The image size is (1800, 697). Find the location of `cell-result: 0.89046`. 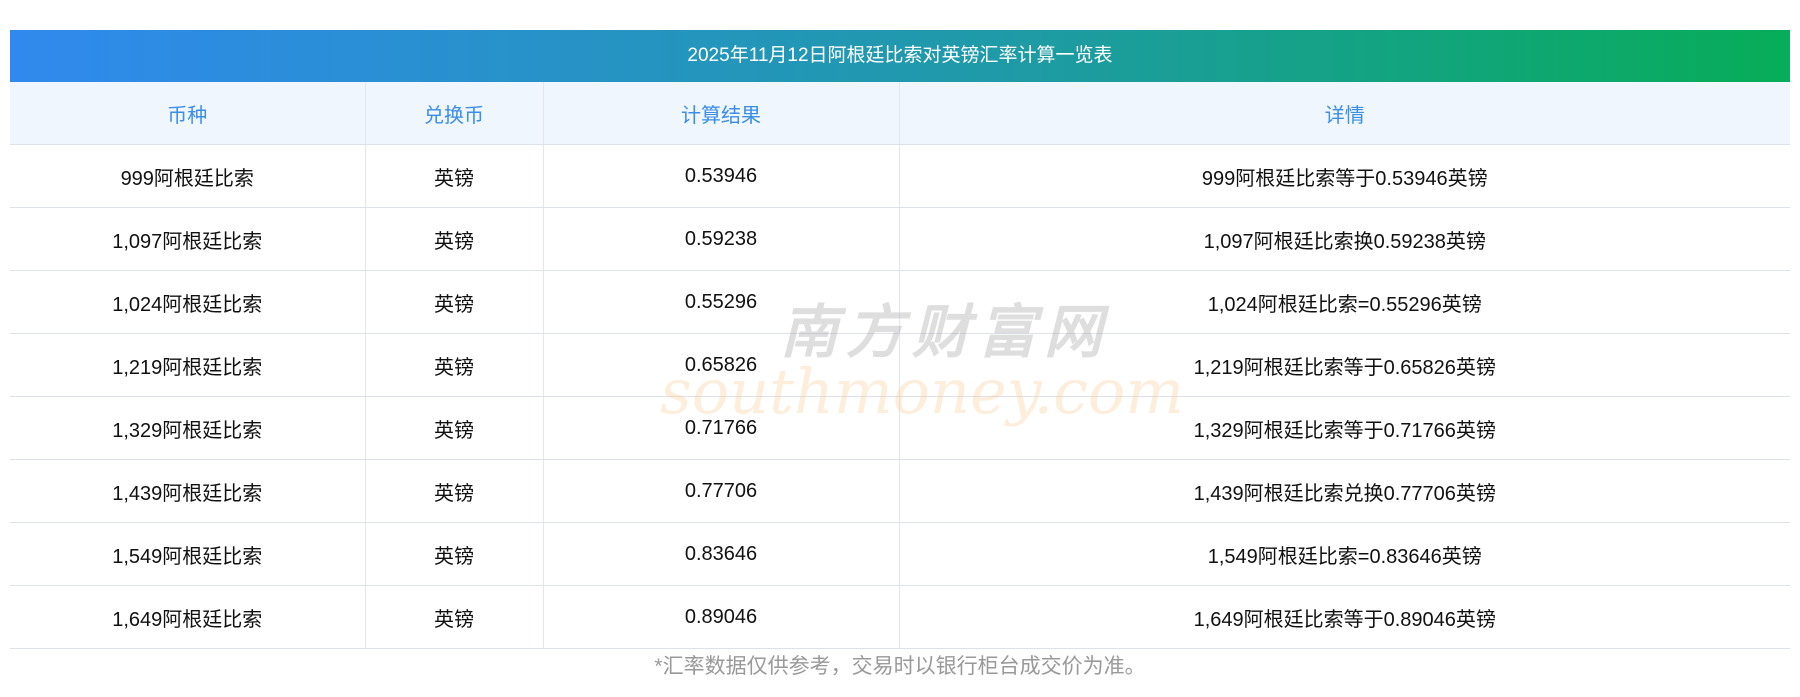

cell-result: 0.89046 is located at coordinates (721, 617).